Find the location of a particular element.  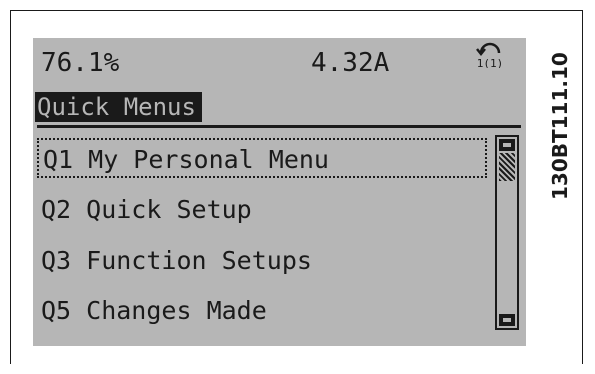

scroll-thumb is located at coordinates (507, 167).